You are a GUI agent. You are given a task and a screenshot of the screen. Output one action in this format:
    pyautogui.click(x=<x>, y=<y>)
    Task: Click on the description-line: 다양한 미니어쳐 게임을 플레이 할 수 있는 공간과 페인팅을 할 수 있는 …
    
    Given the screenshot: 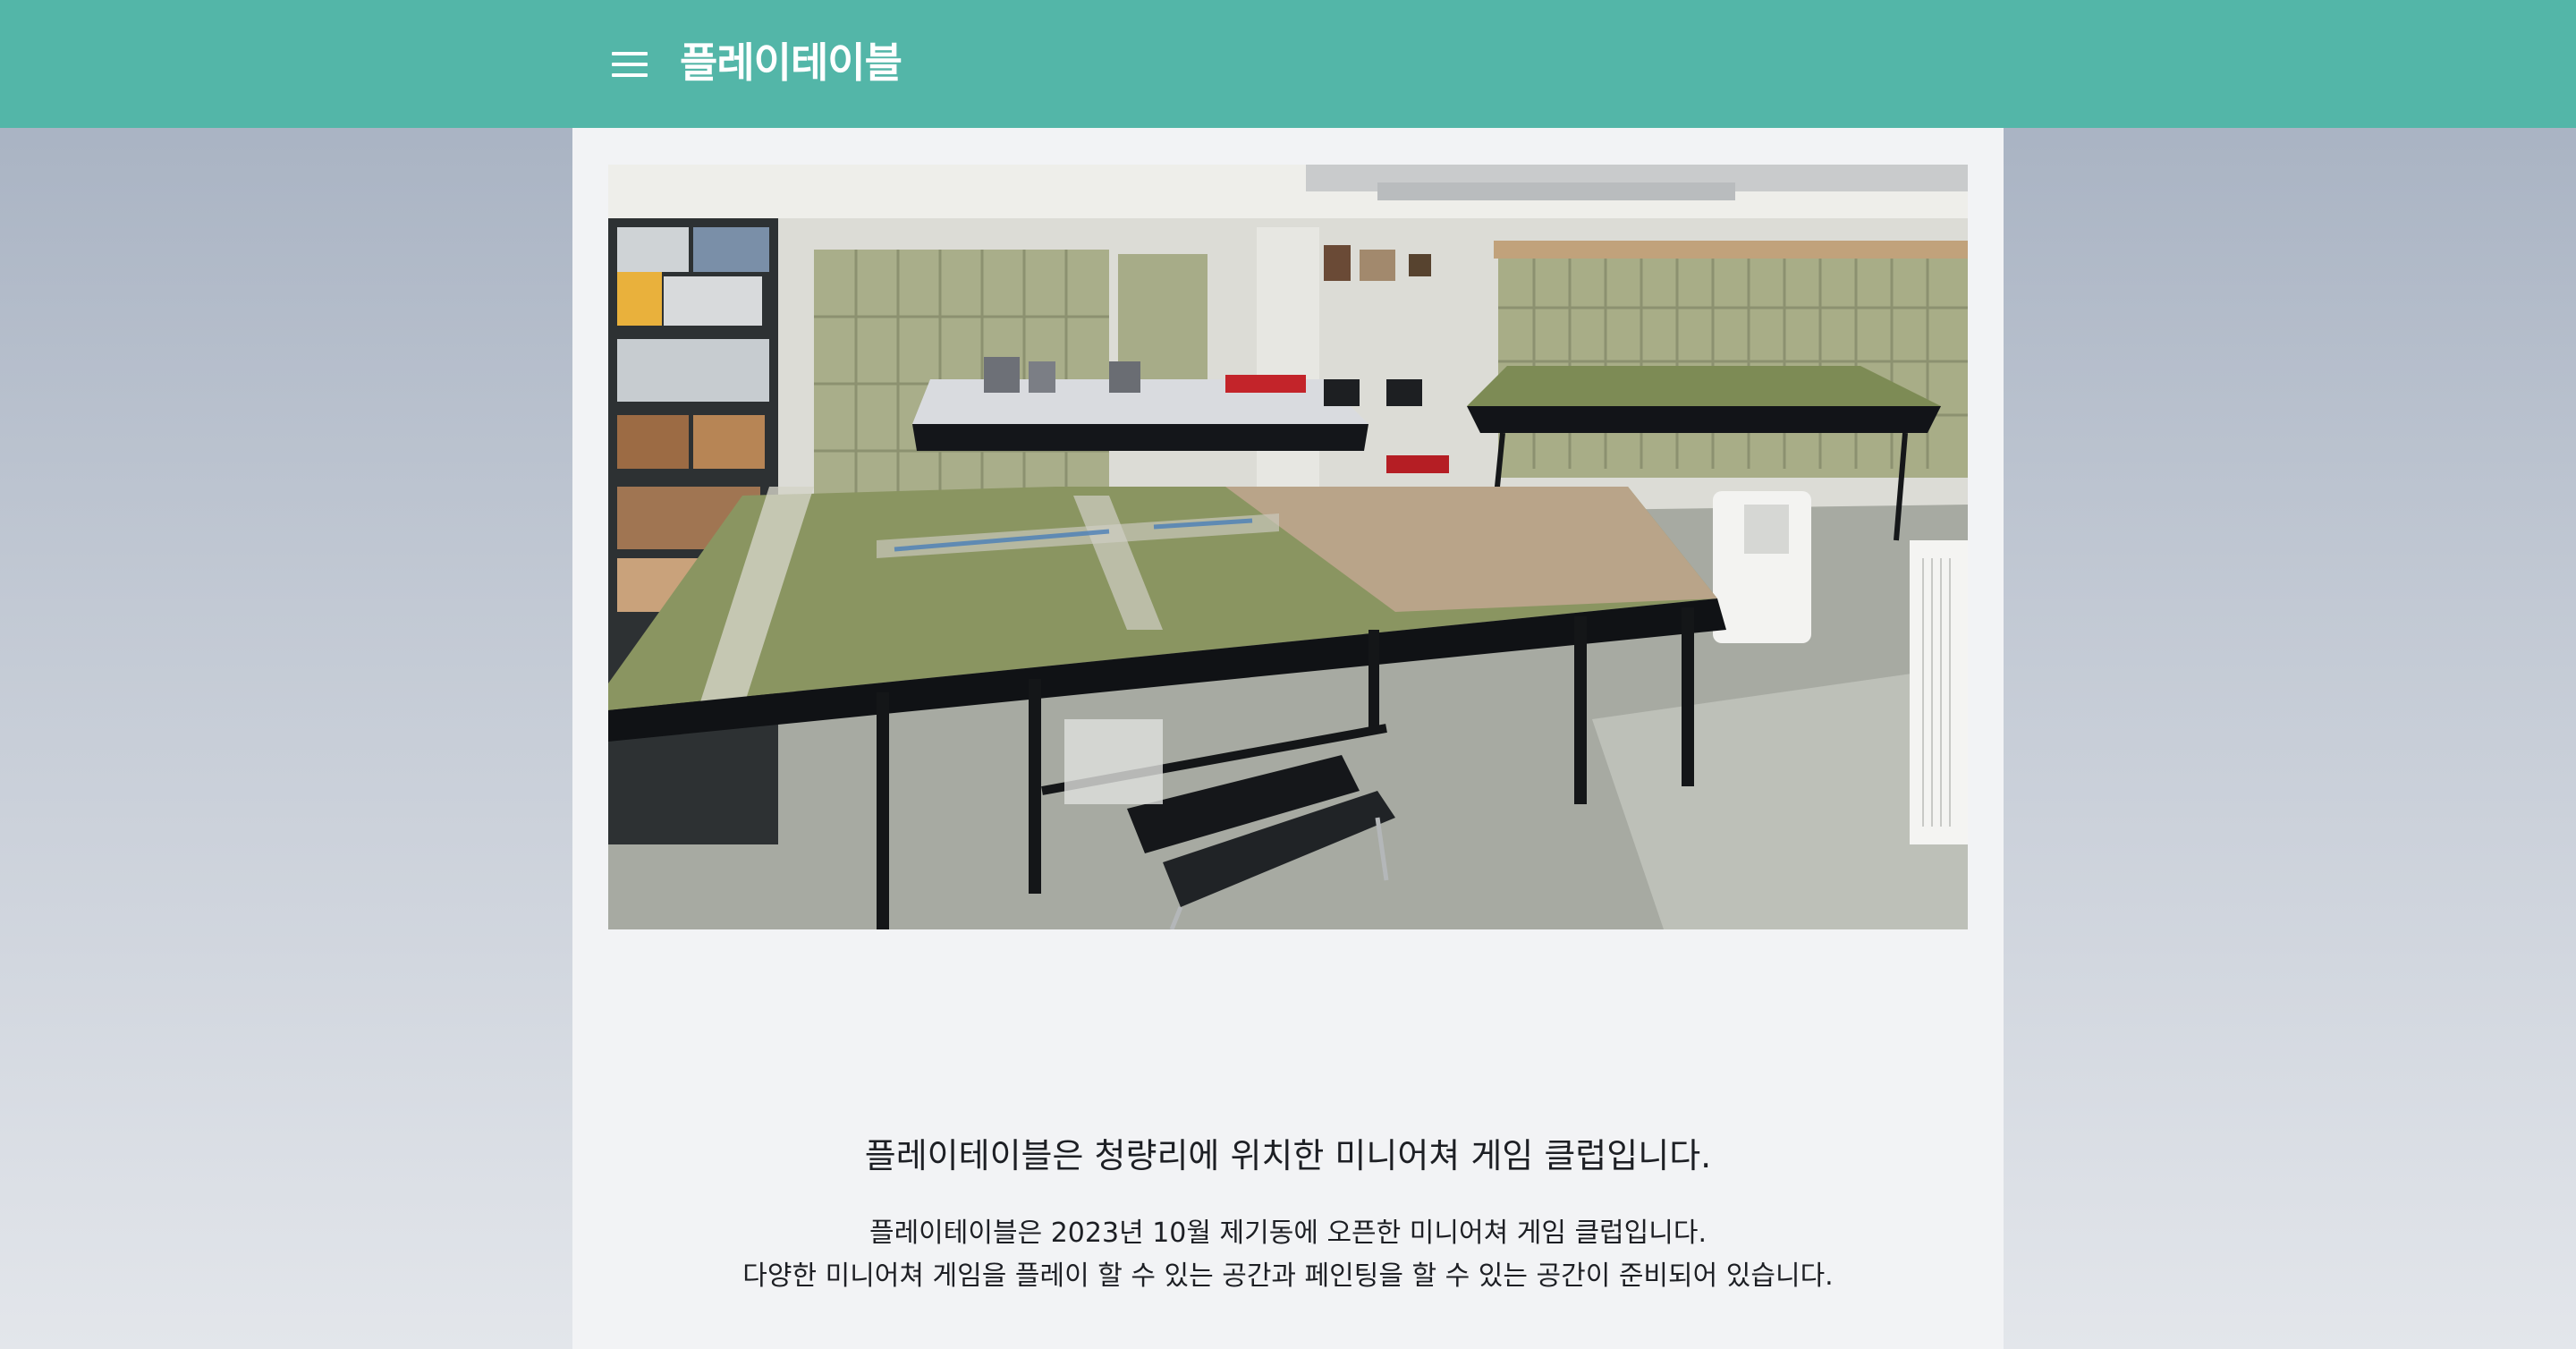 What is the action you would take?
    pyautogui.click(x=1288, y=1276)
    